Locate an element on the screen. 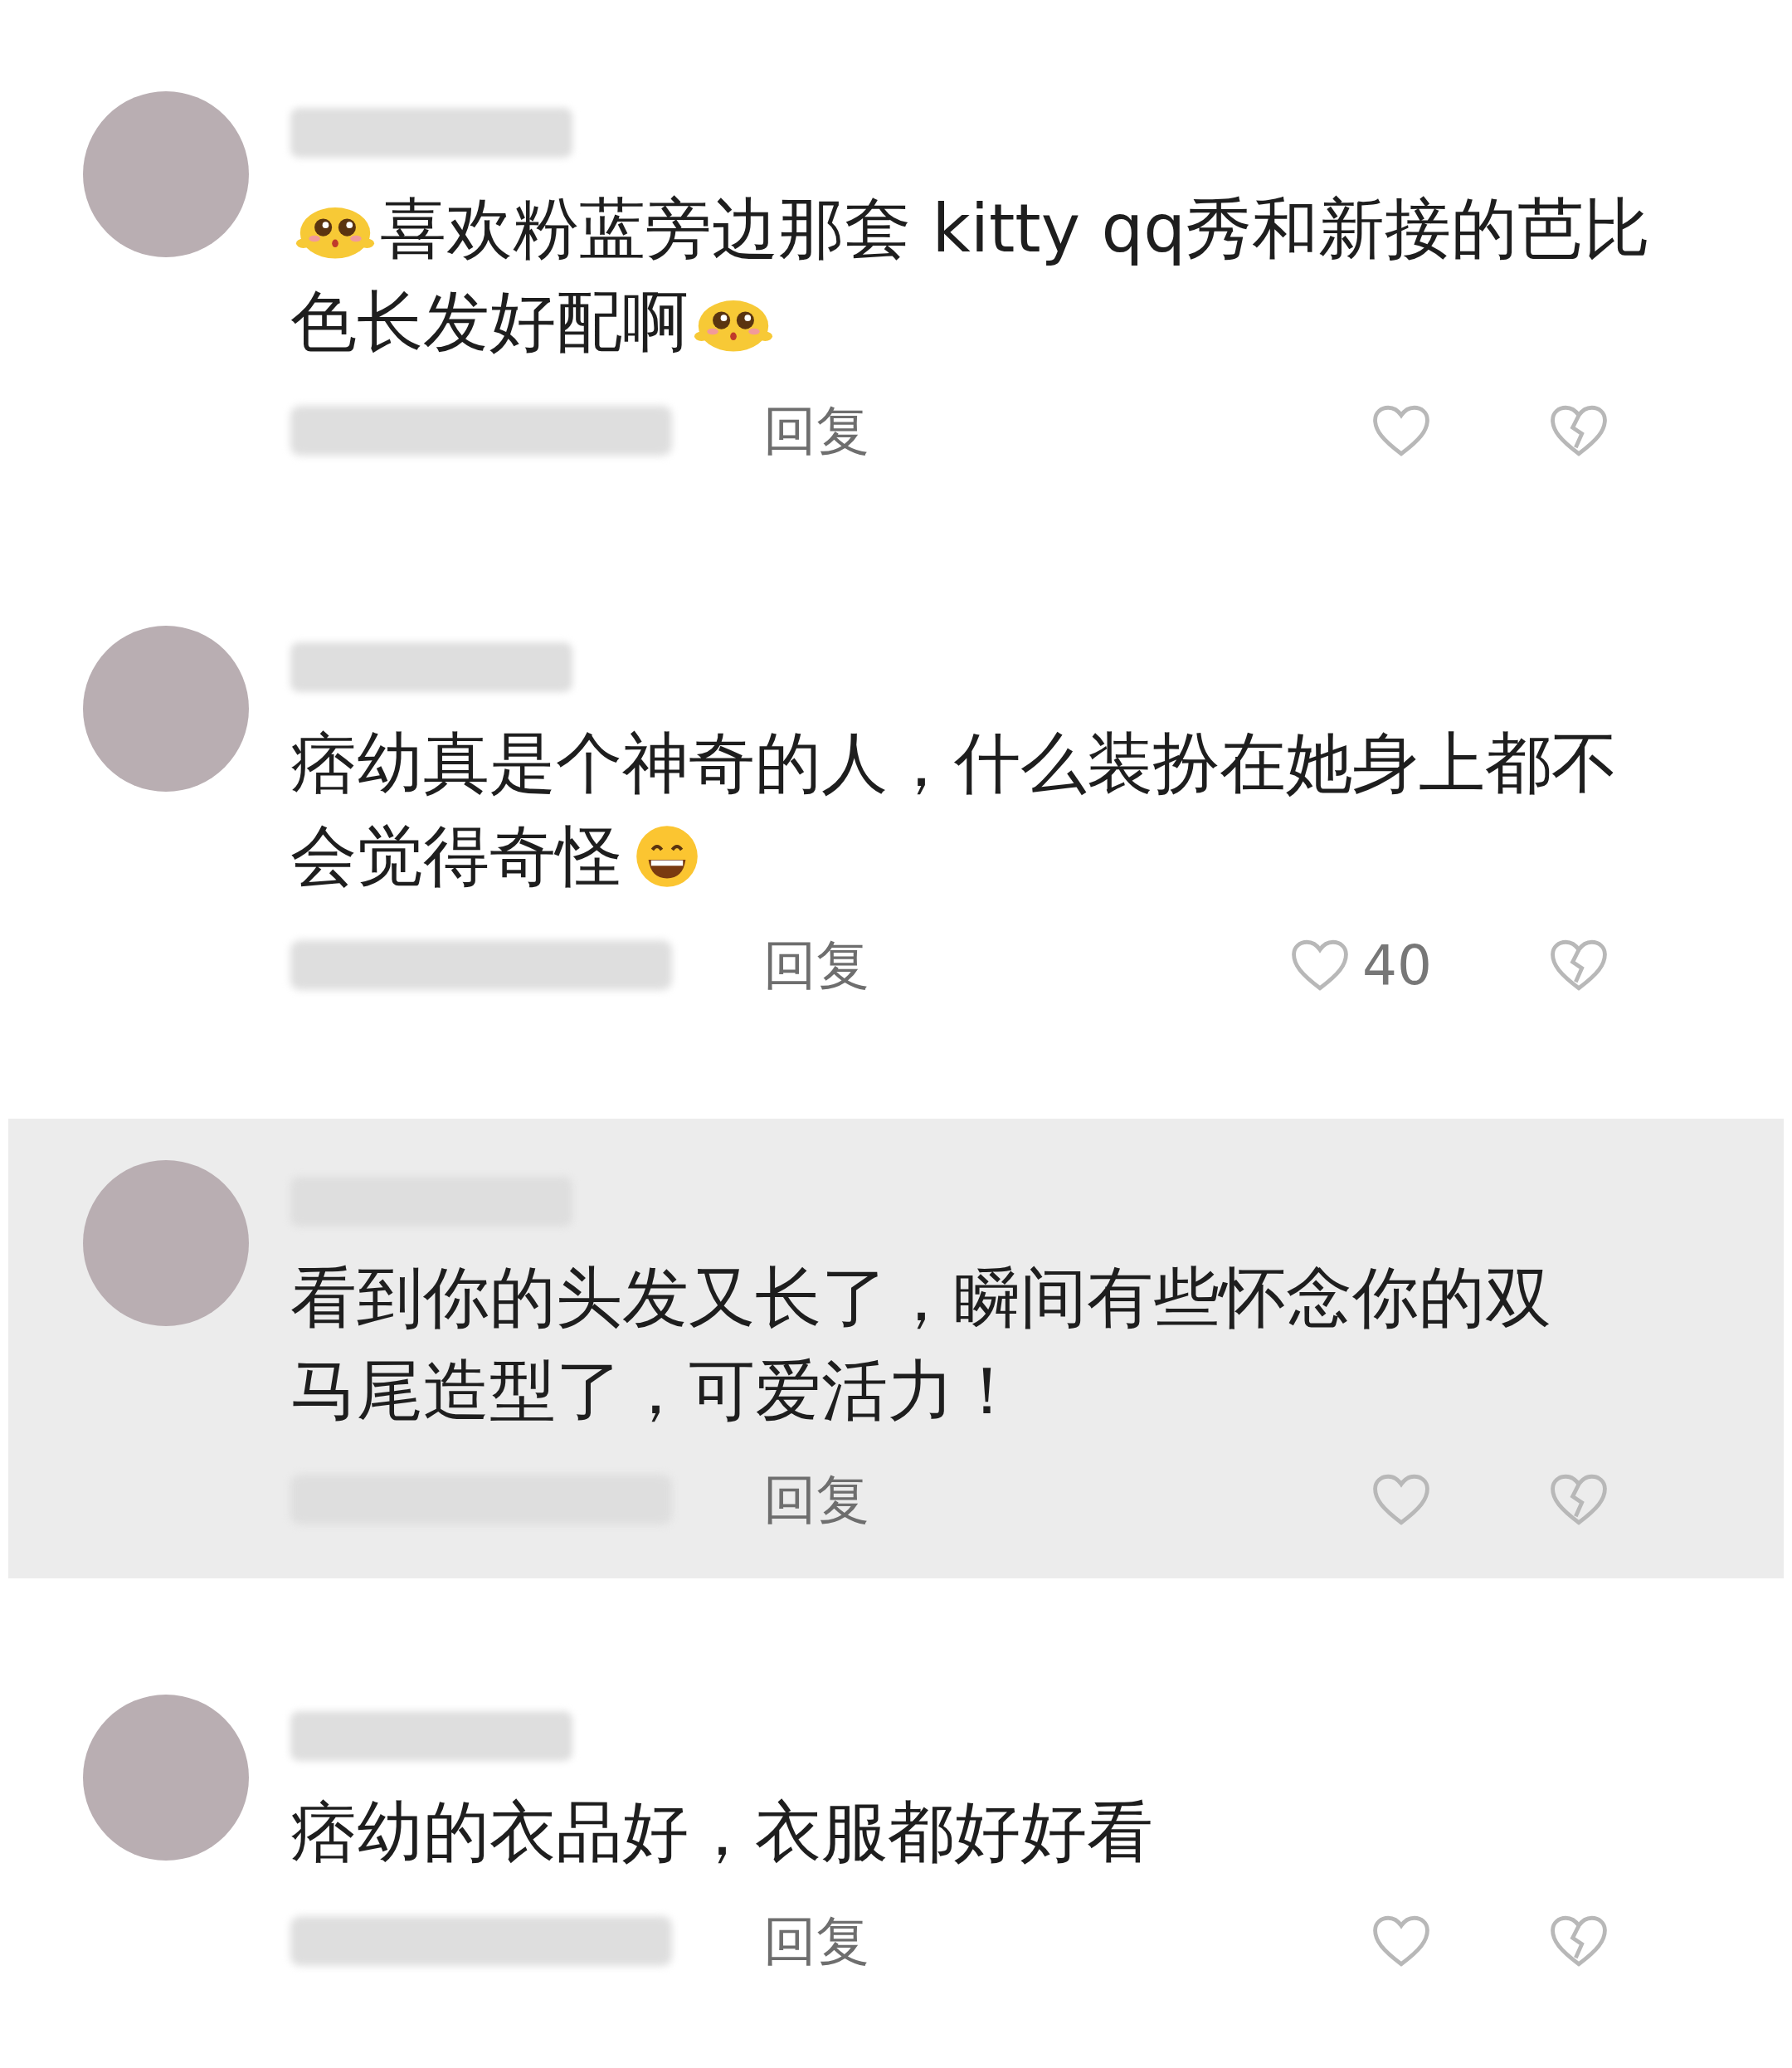 The image size is (1792, 2068). comment-text: 痞幼的衣品好，衣服都好好看 is located at coordinates (721, 1832).